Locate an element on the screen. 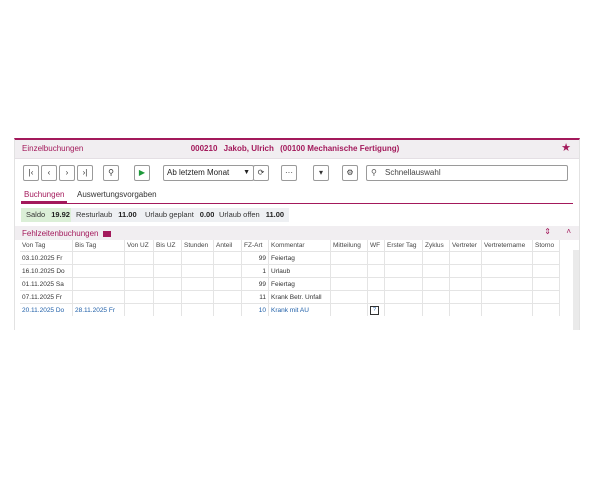 This screenshot has width=590, height=490. tab-auswertungsvorgaben: Auswertungsvorgaben is located at coordinates (117, 194).